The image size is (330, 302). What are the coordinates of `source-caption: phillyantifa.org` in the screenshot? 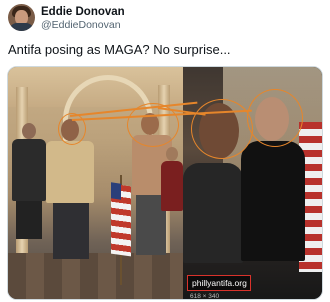 It's located at (219, 283).